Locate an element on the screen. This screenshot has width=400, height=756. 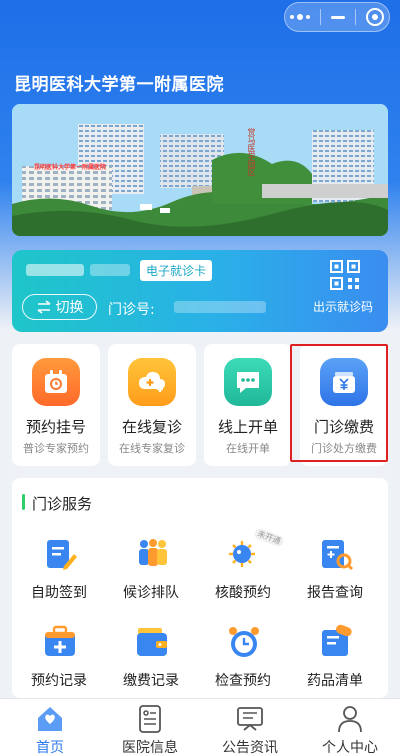
tab-home: 首页 is located at coordinates (50, 727).